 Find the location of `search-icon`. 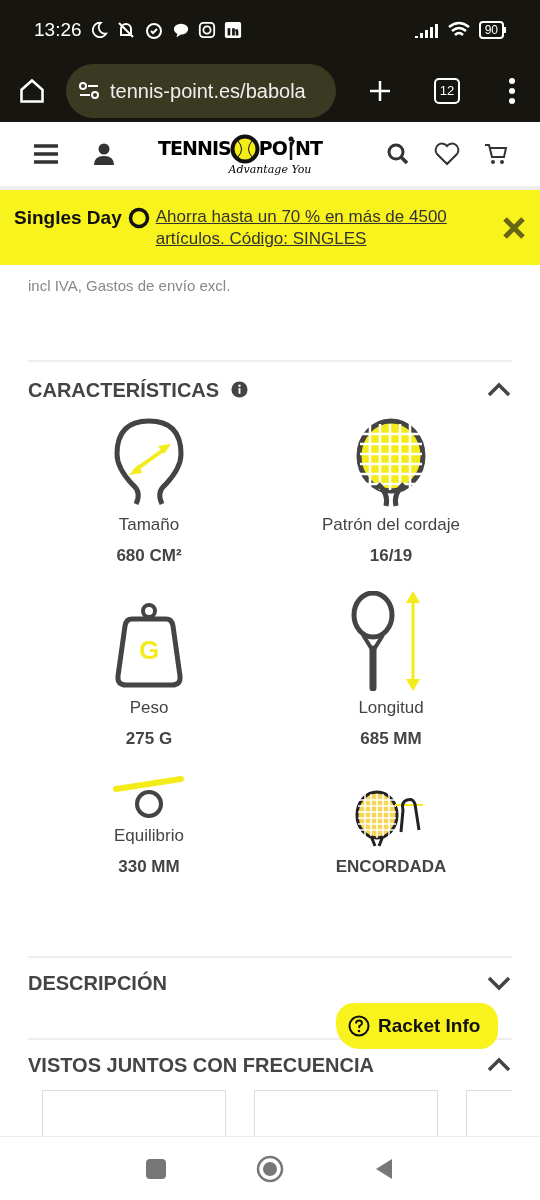

search-icon is located at coordinates (398, 154).